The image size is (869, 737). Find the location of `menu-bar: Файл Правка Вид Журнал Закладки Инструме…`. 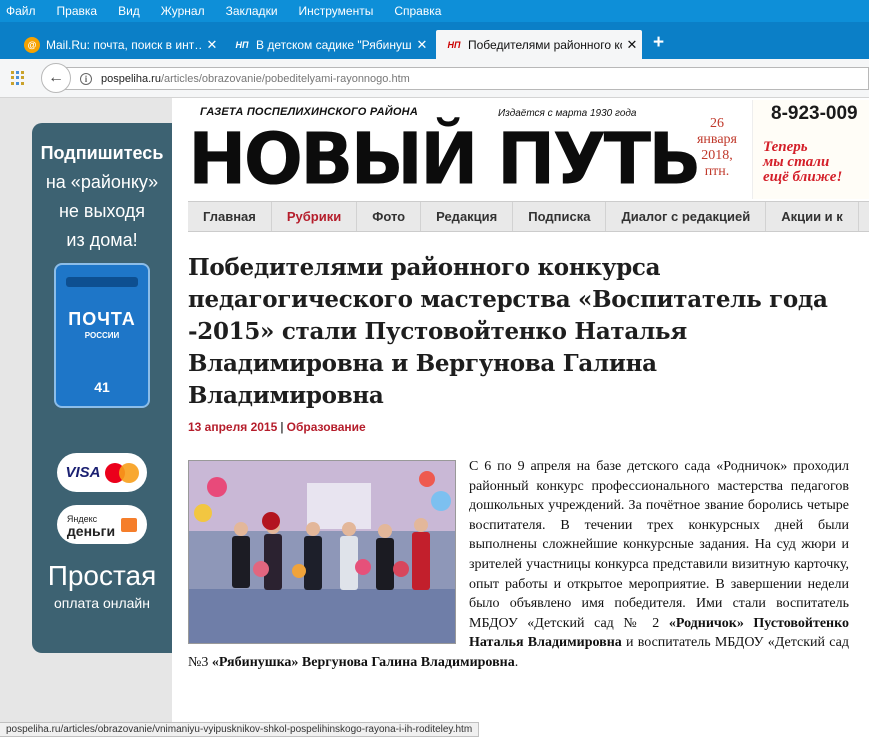

menu-bar: Файл Правка Вид Журнал Закладки Инструме… is located at coordinates (434, 11).